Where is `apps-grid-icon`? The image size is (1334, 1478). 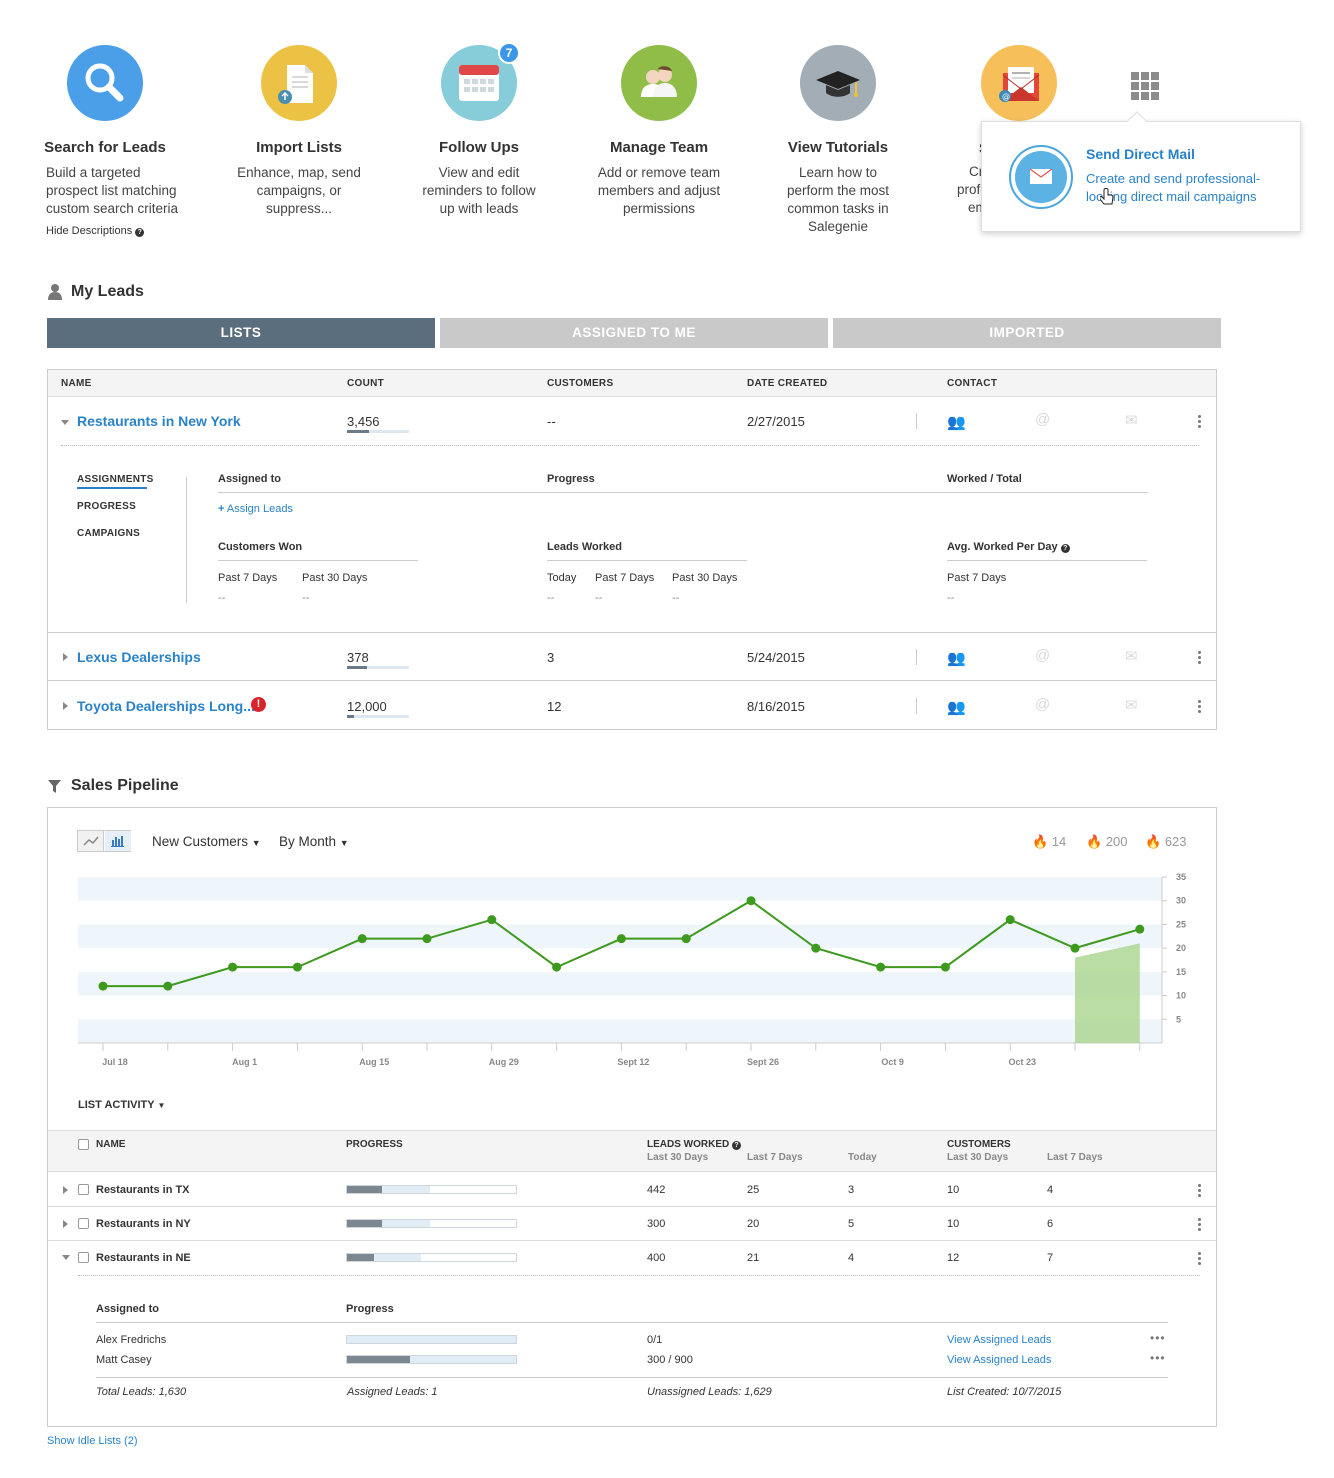
apps-grid-icon is located at coordinates (1145, 86).